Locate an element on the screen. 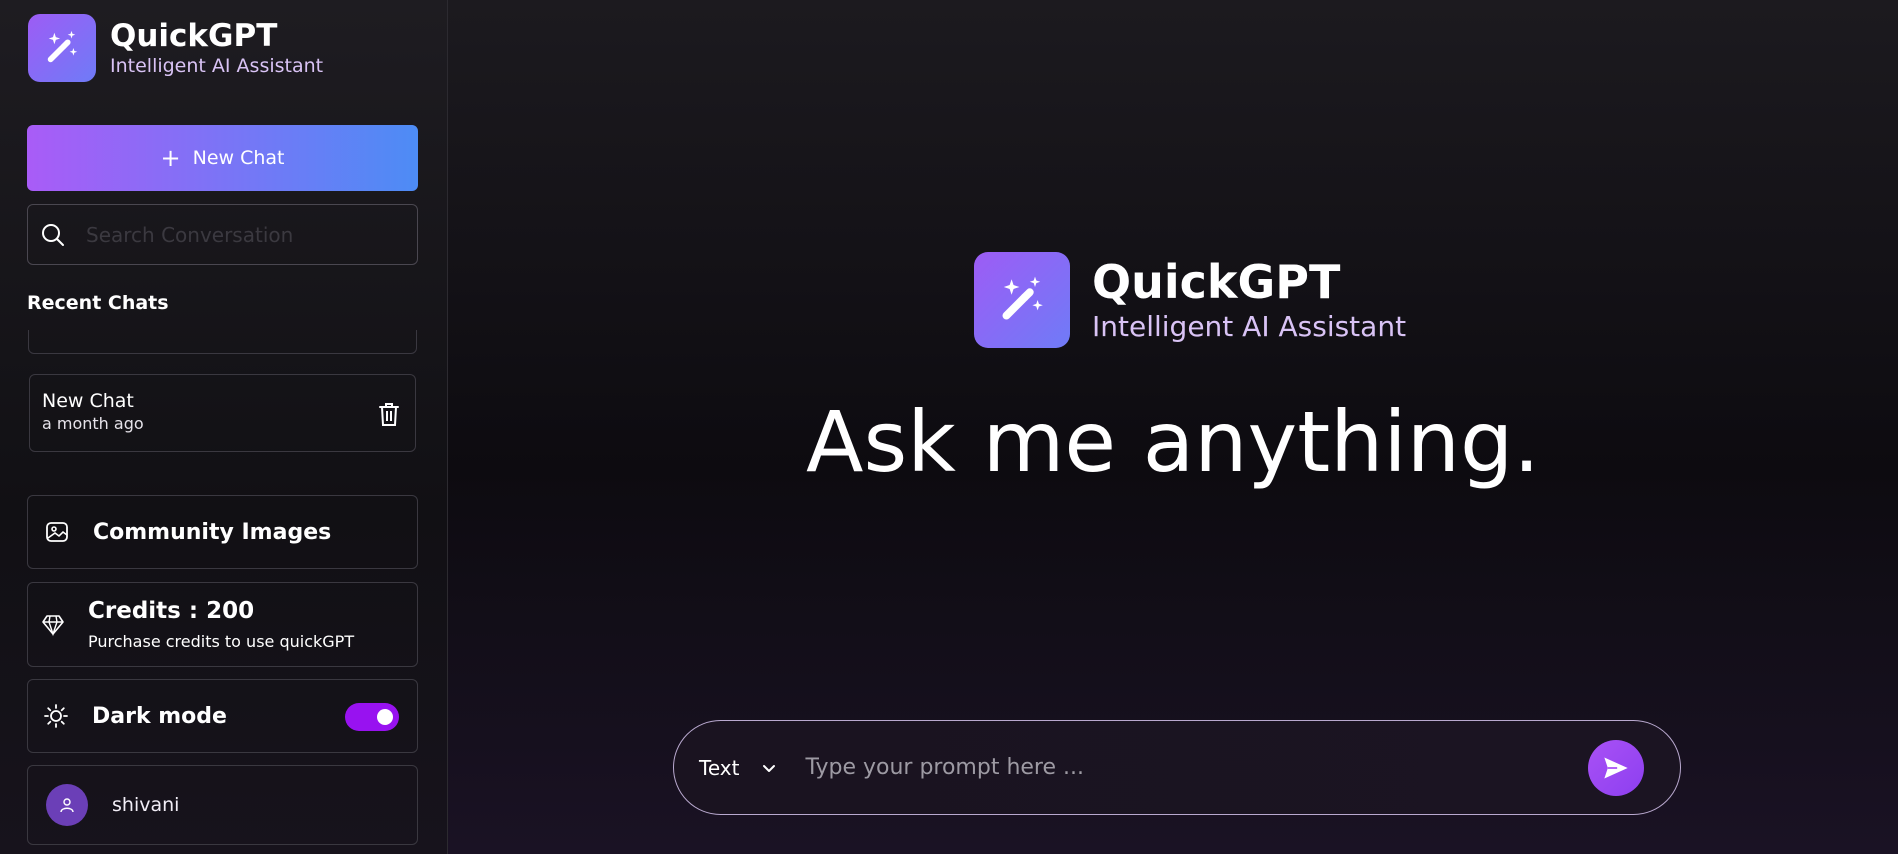 This screenshot has width=1898, height=854. list-item is located at coordinates (222, 342).